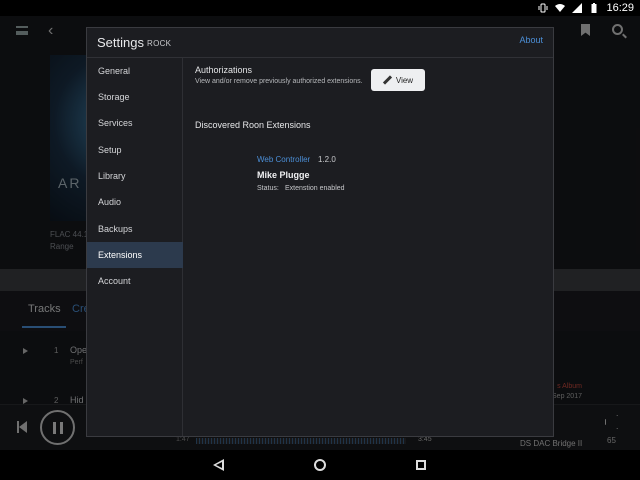 The width and height of the screenshot is (640, 480). I want to click on authorizations-title: Authorizations, so click(224, 70).